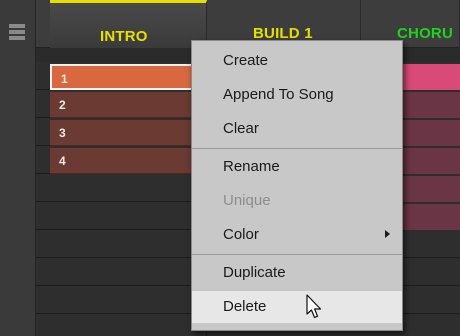 Image resolution: width=460 pixels, height=336 pixels. Describe the element at coordinates (241, 234) in the screenshot. I see `menu-item-label: Color` at that location.